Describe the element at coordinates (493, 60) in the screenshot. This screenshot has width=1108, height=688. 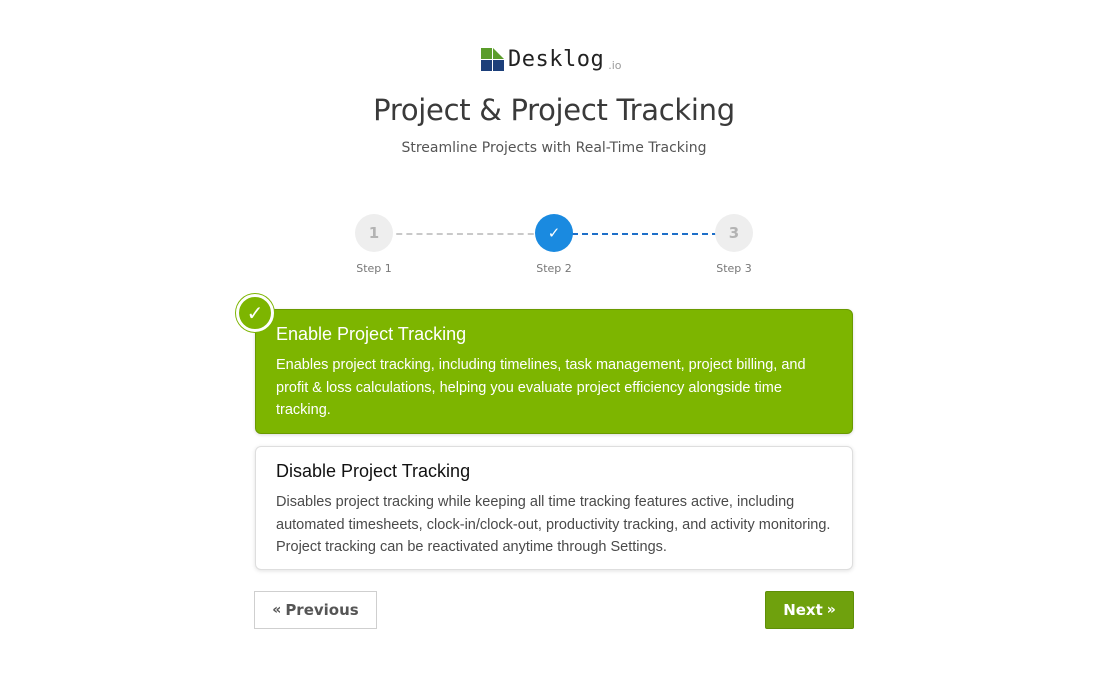
I see `logo-mark-icon` at that location.